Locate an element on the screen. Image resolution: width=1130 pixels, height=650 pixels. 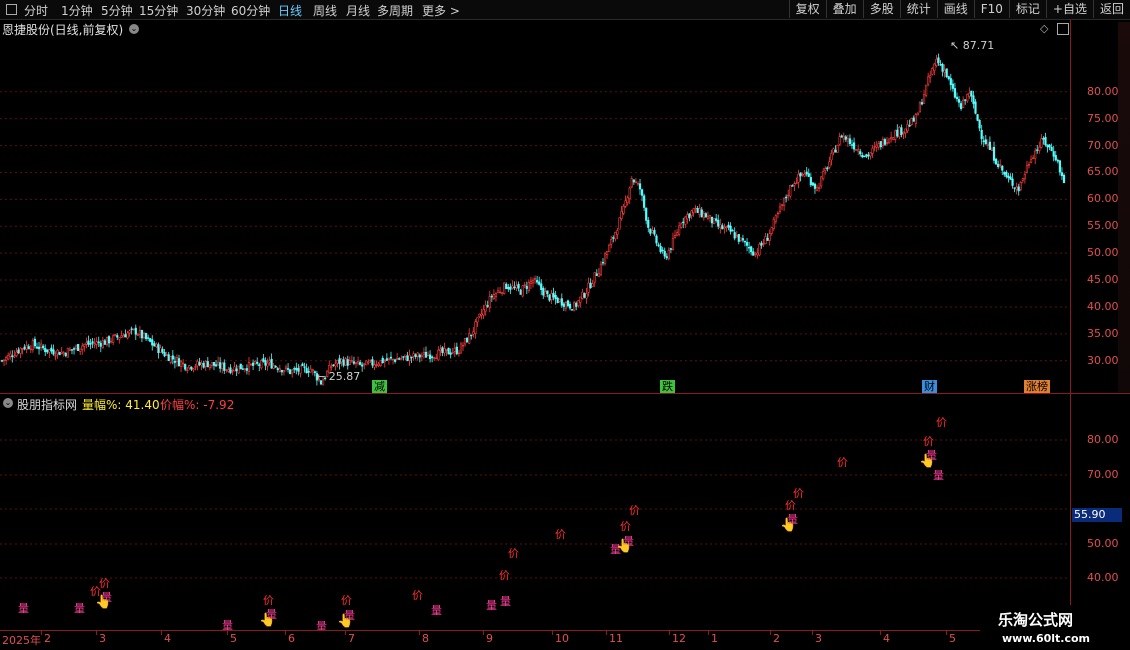
period-tab: 1分钟 is located at coordinates (77, 10).